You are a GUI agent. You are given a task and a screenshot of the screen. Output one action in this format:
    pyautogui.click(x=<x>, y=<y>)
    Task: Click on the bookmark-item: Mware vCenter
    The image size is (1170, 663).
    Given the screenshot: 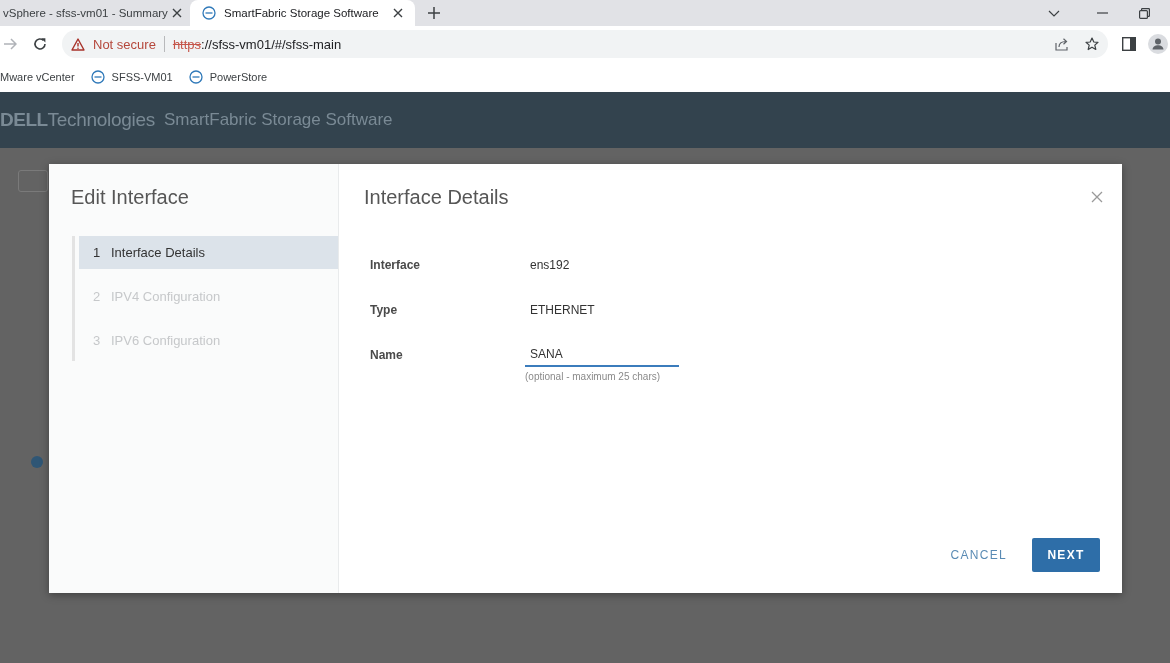 What is the action you would take?
    pyautogui.click(x=37, y=77)
    